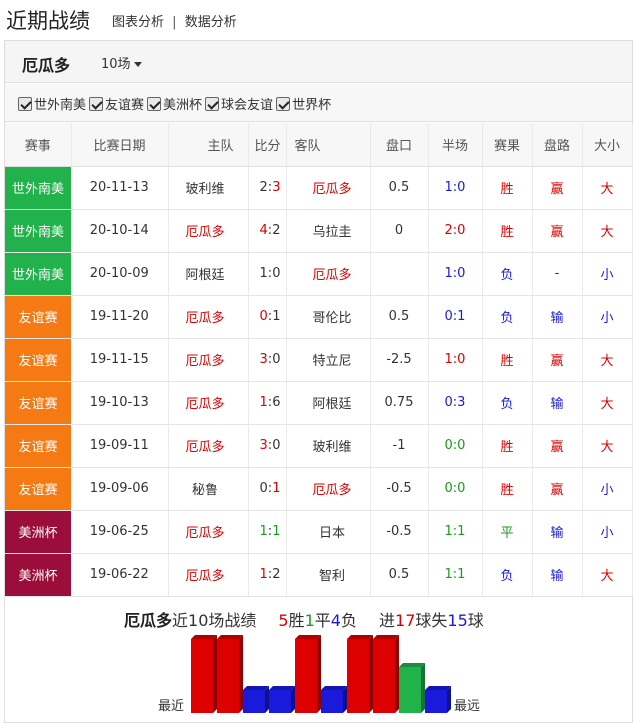  I want to click on handicap-cell-text: 0.5, so click(399, 316).